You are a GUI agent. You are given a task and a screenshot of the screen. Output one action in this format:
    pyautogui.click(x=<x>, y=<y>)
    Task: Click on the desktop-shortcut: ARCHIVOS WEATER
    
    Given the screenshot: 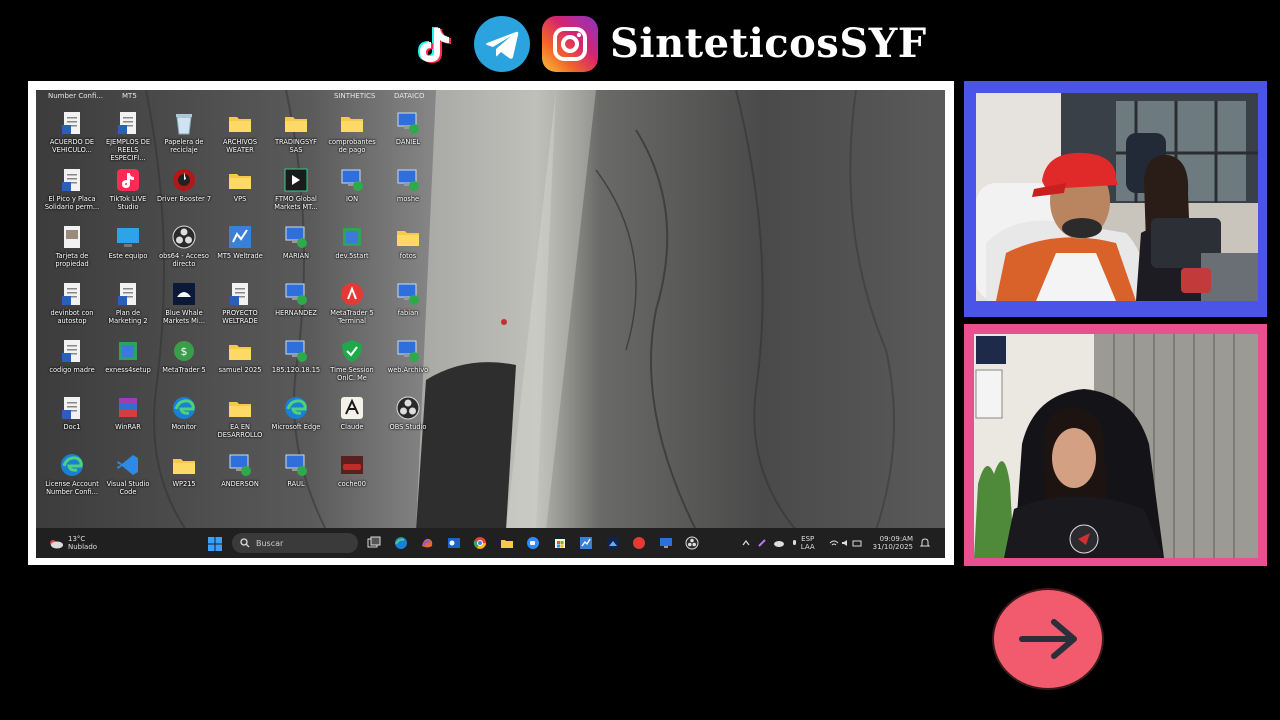 What is the action you would take?
    pyautogui.click(x=240, y=132)
    